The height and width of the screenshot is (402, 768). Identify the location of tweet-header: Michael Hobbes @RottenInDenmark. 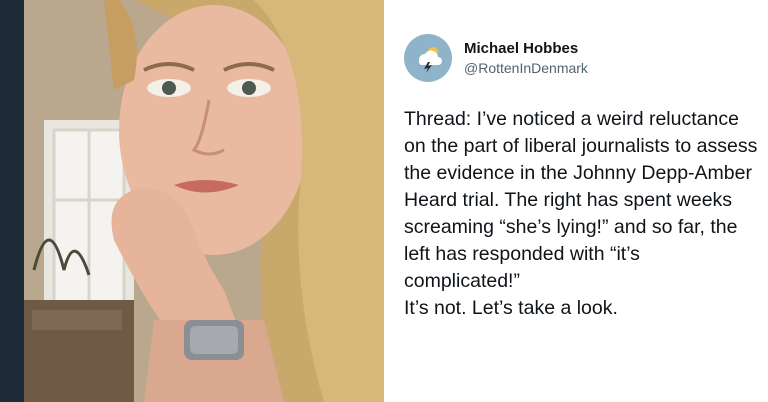
(582, 58).